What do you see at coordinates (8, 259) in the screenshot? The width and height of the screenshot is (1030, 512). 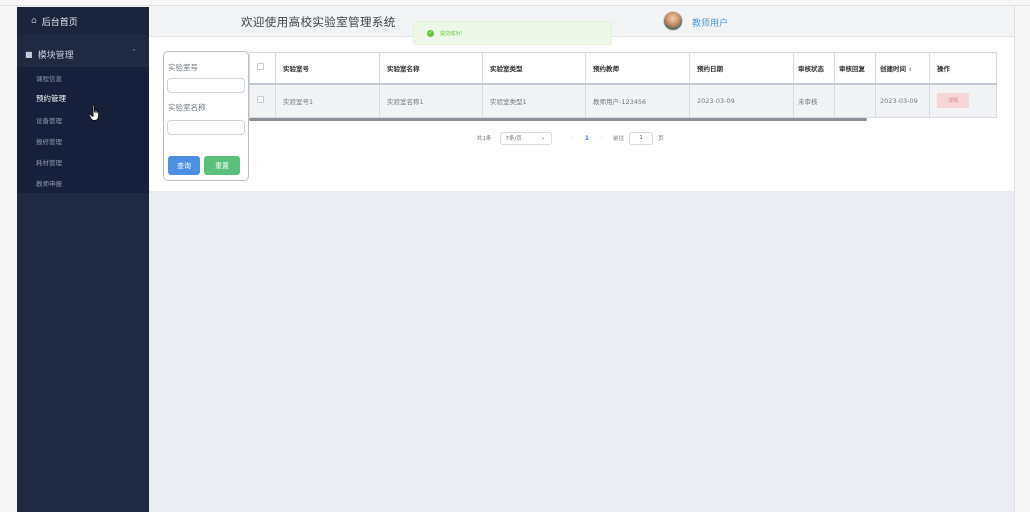 I see `window-left-edge` at bounding box center [8, 259].